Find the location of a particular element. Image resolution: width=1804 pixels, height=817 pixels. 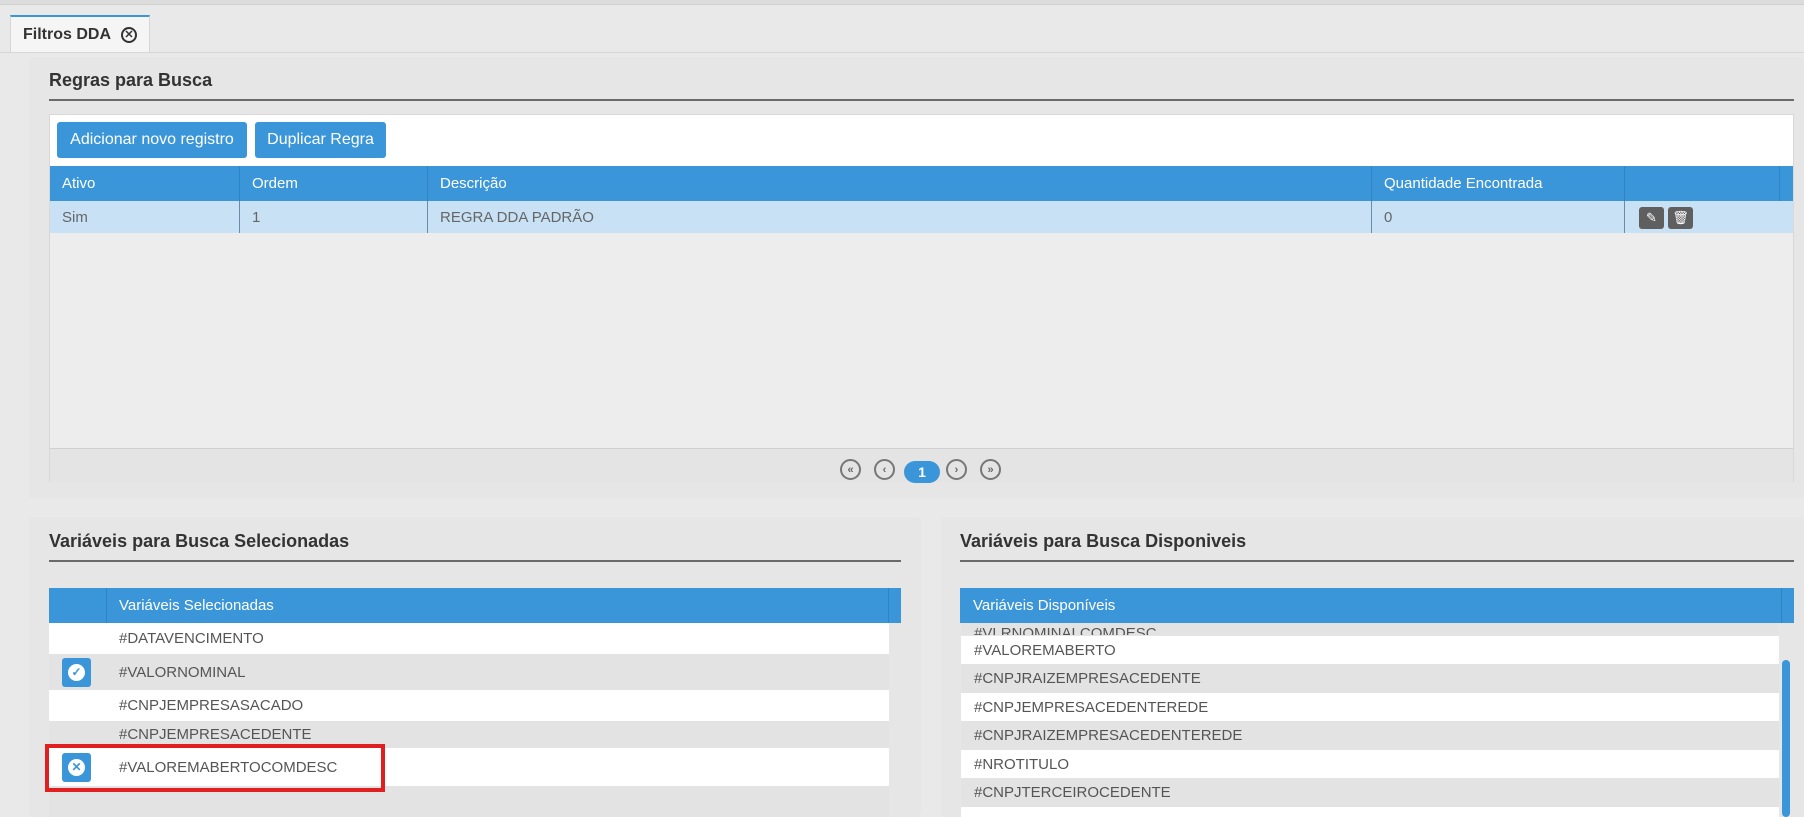

selected-variables-title: Variáveis para Busca Selecionadas is located at coordinates (475, 546).